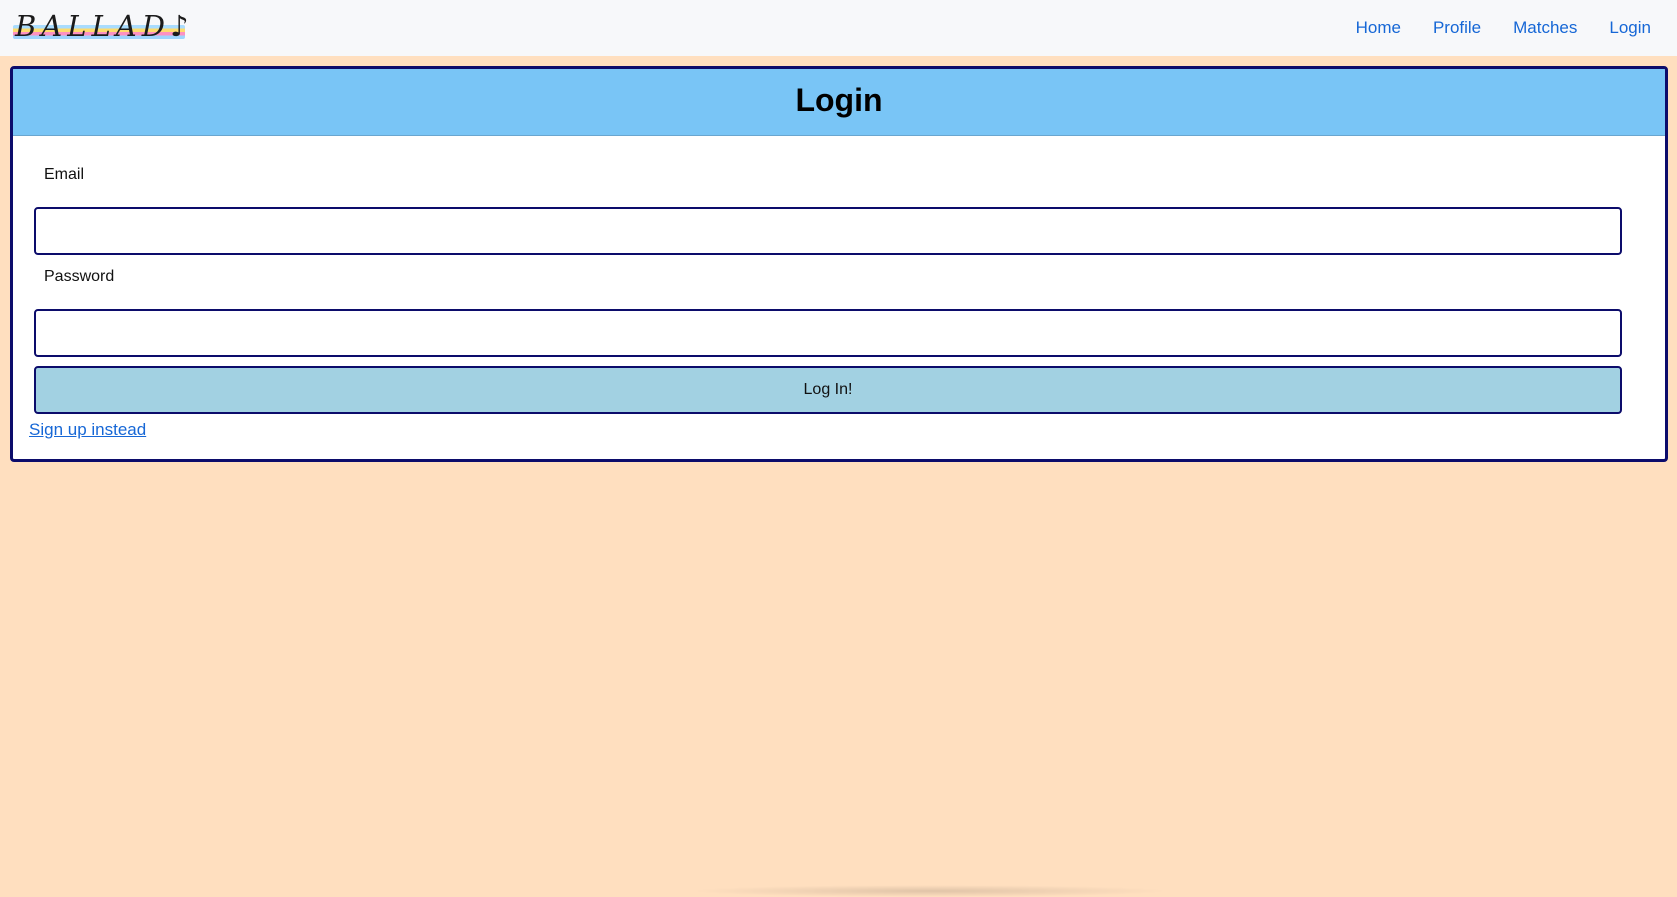 This screenshot has height=897, width=1677. What do you see at coordinates (1630, 28) in the screenshot?
I see `nav-link-login: Login` at bounding box center [1630, 28].